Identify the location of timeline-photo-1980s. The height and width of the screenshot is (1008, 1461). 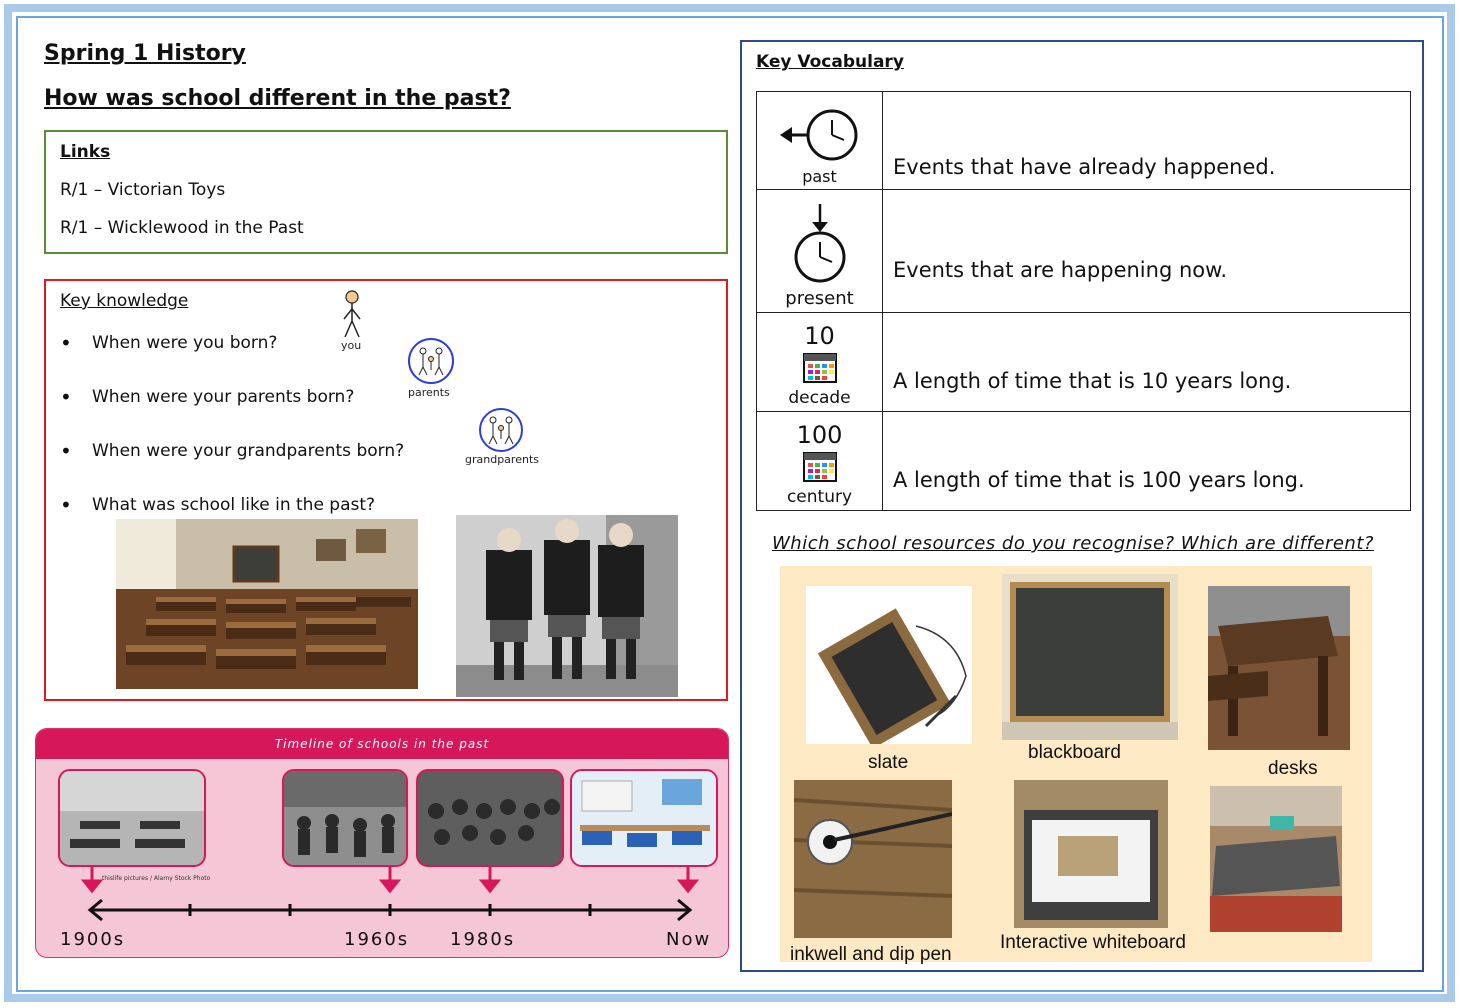
(490, 818).